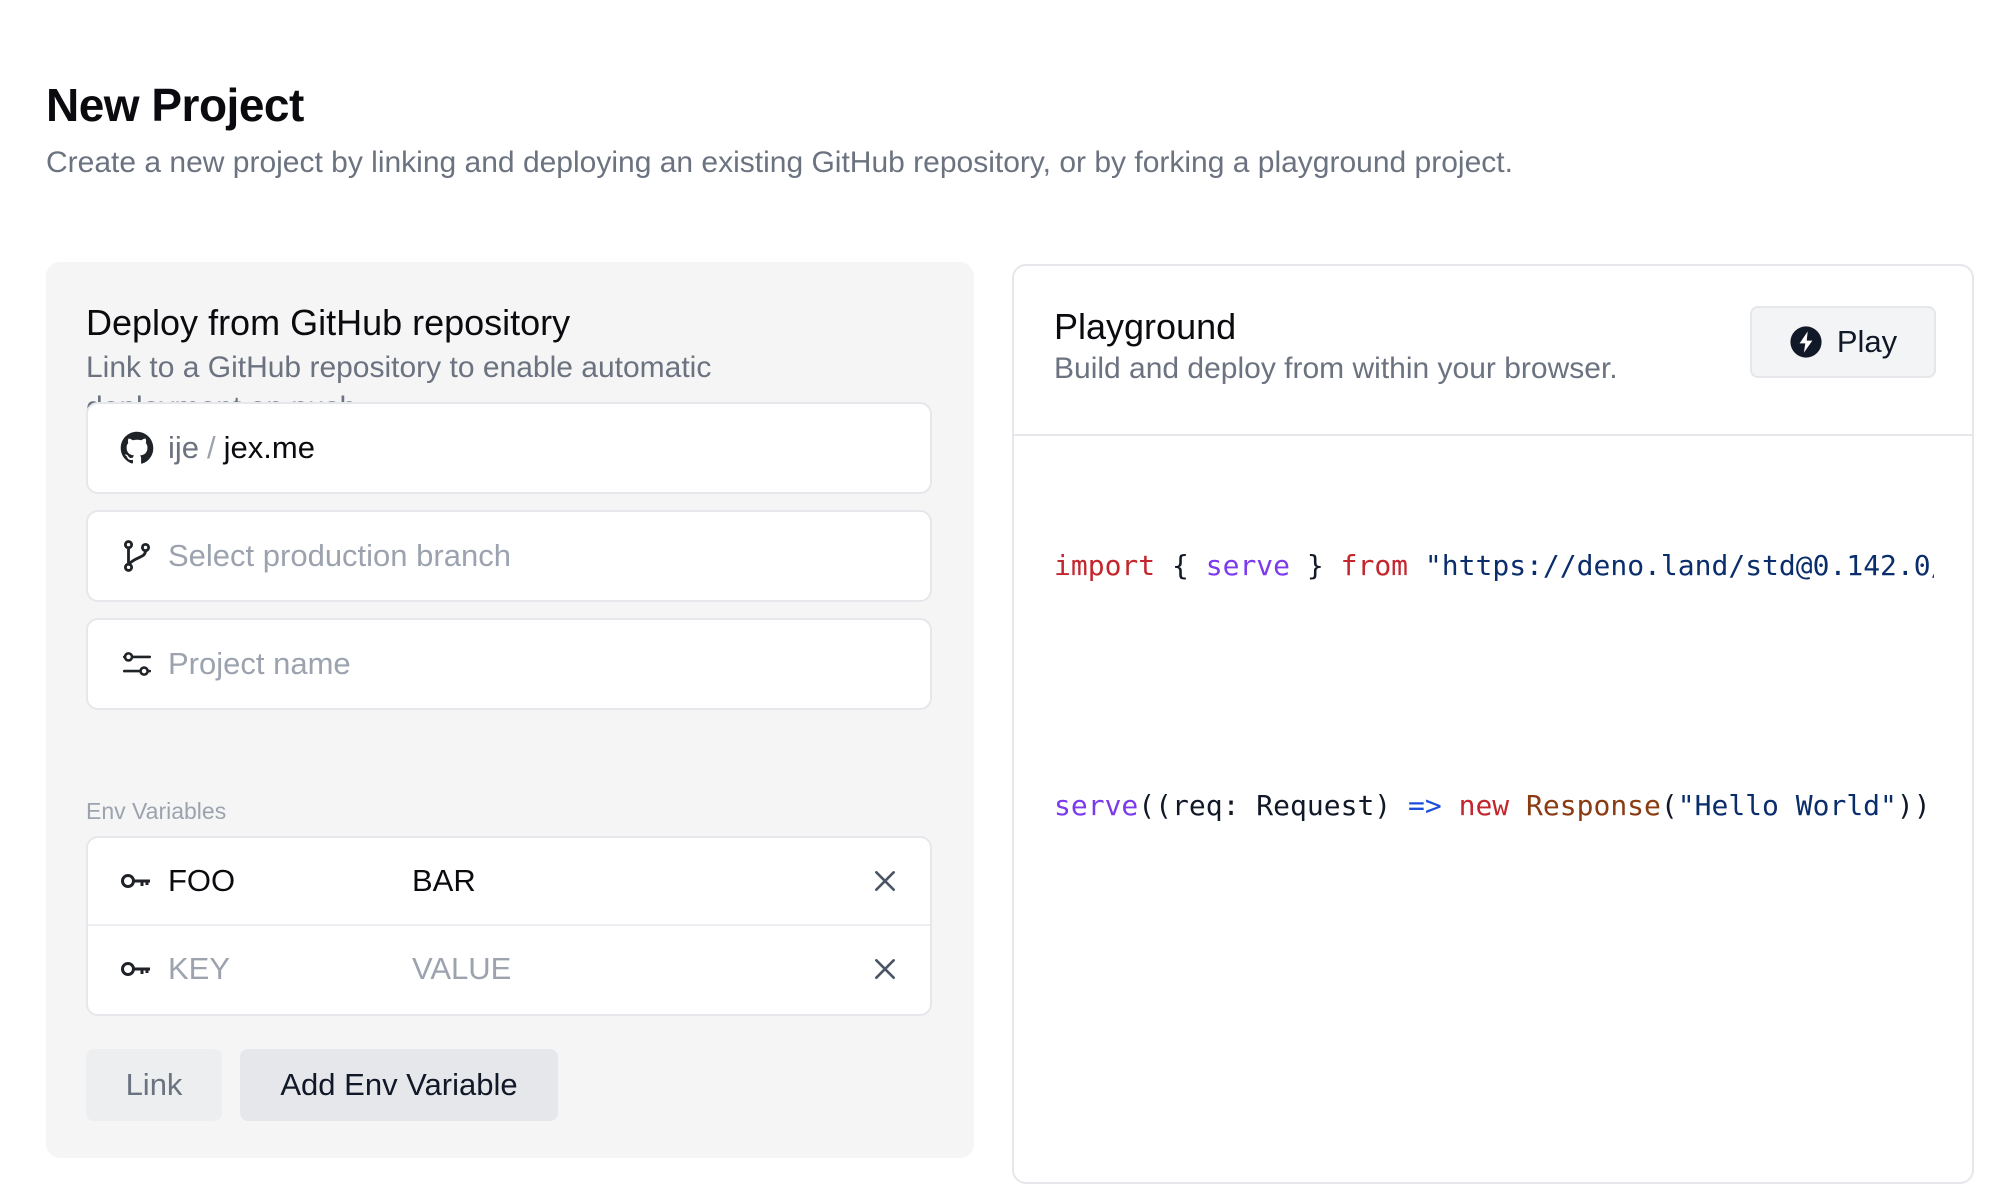 The image size is (2012, 1184). What do you see at coordinates (175, 105) in the screenshot?
I see `page-title: New Project` at bounding box center [175, 105].